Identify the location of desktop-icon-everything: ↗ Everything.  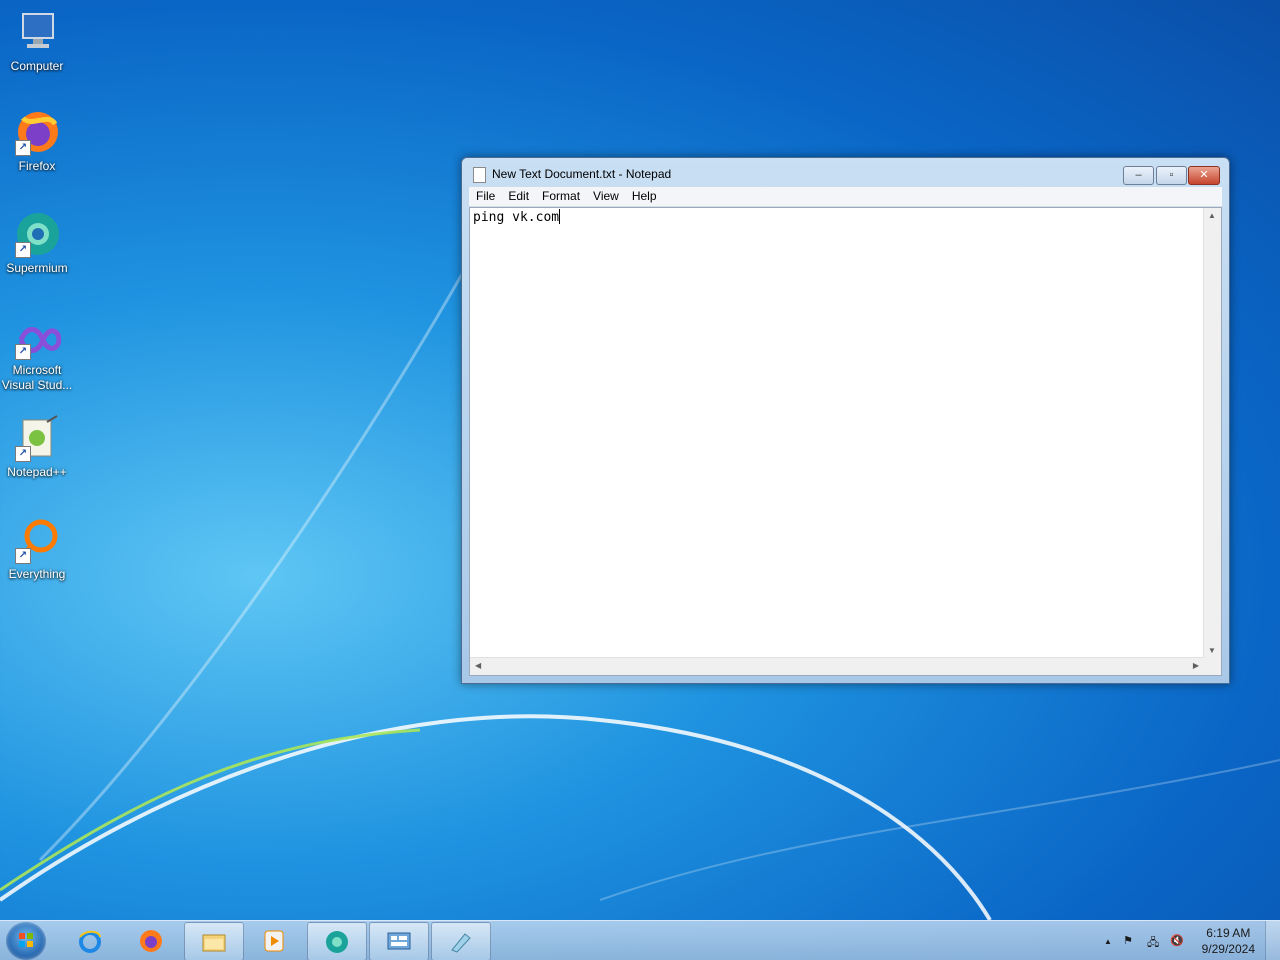
(37, 549).